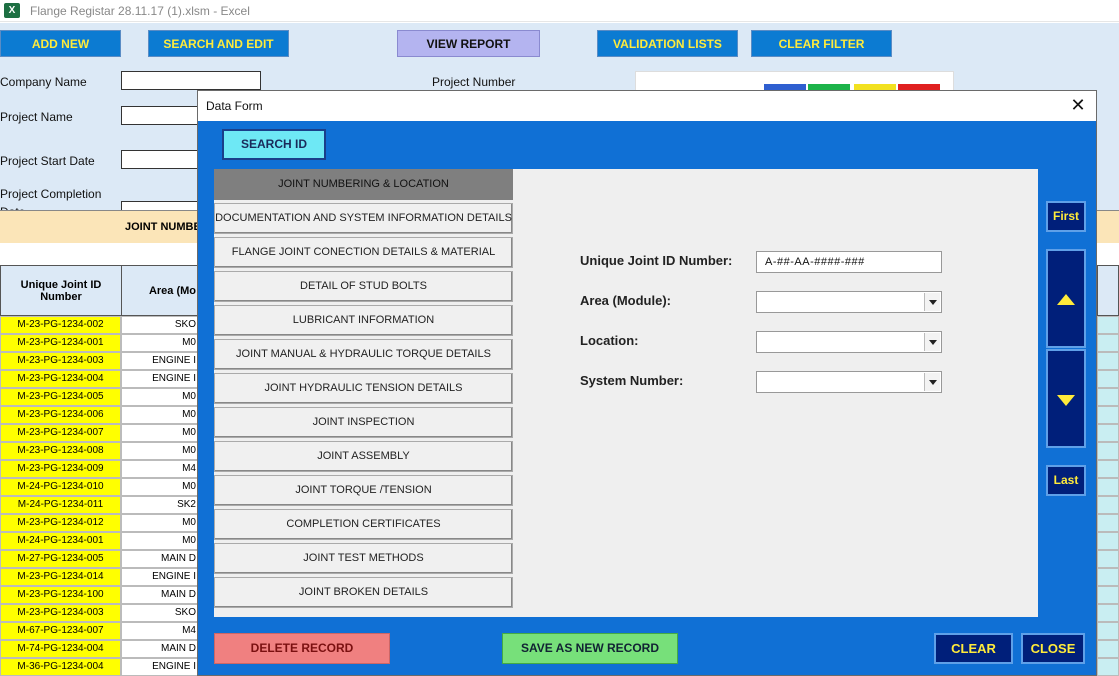  Describe the element at coordinates (363, 286) in the screenshot. I see `tab-3: DETAIL OF STUD BOLTS` at that location.